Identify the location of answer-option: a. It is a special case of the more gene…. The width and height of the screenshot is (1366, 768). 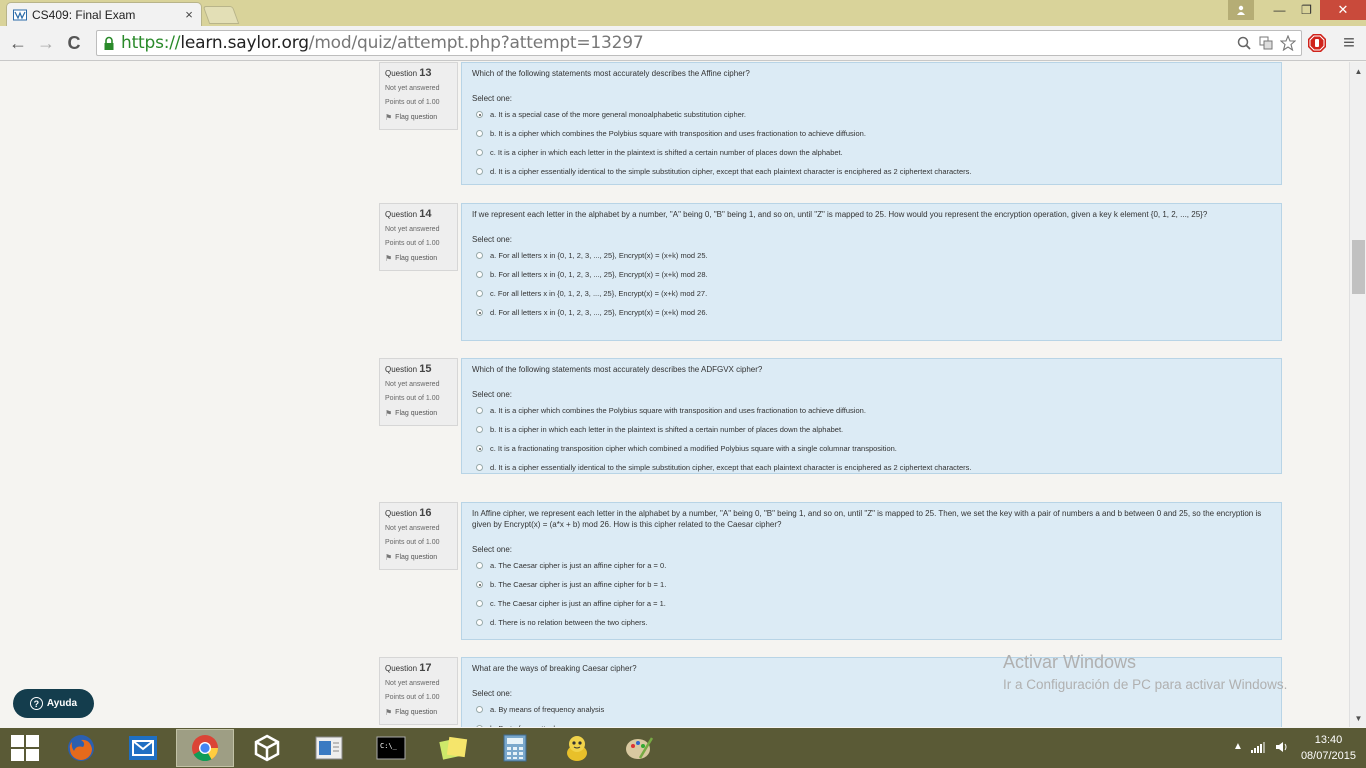
(871, 114).